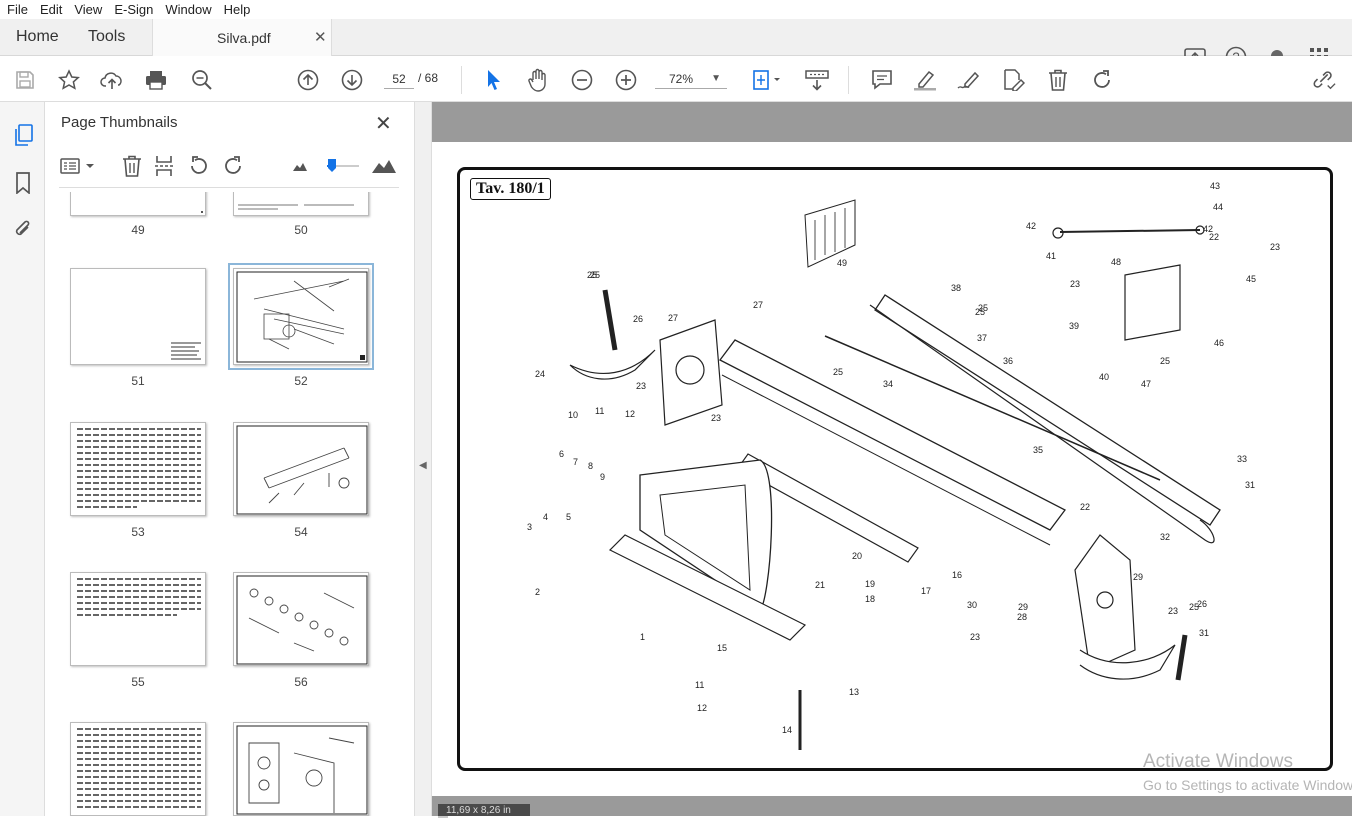 Image resolution: width=1352 pixels, height=818 pixels. I want to click on zoom-in-icon, so click(626, 80).